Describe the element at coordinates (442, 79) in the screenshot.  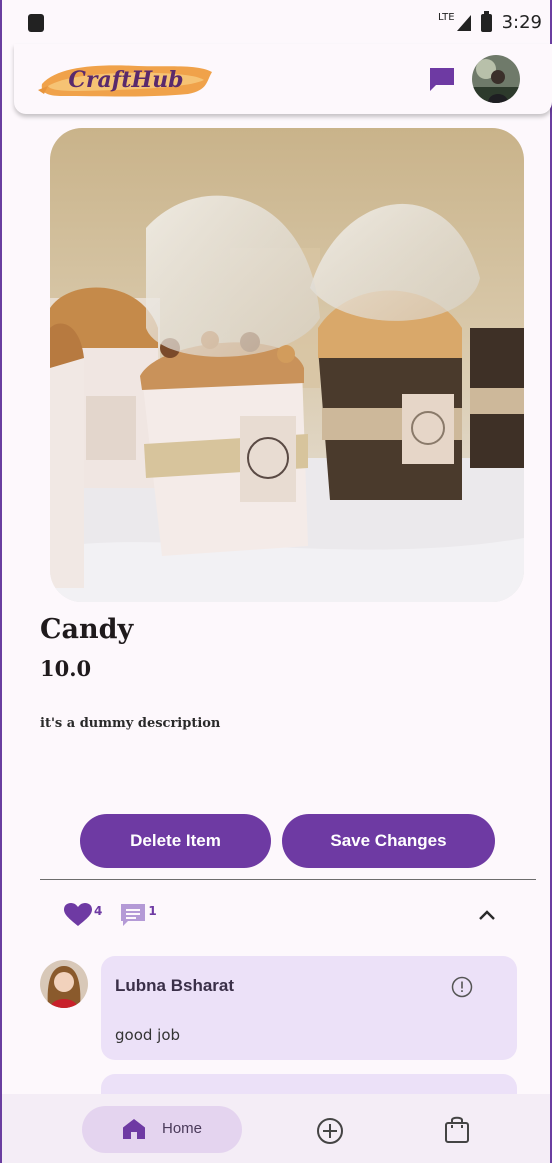
I see `chat-icon` at that location.